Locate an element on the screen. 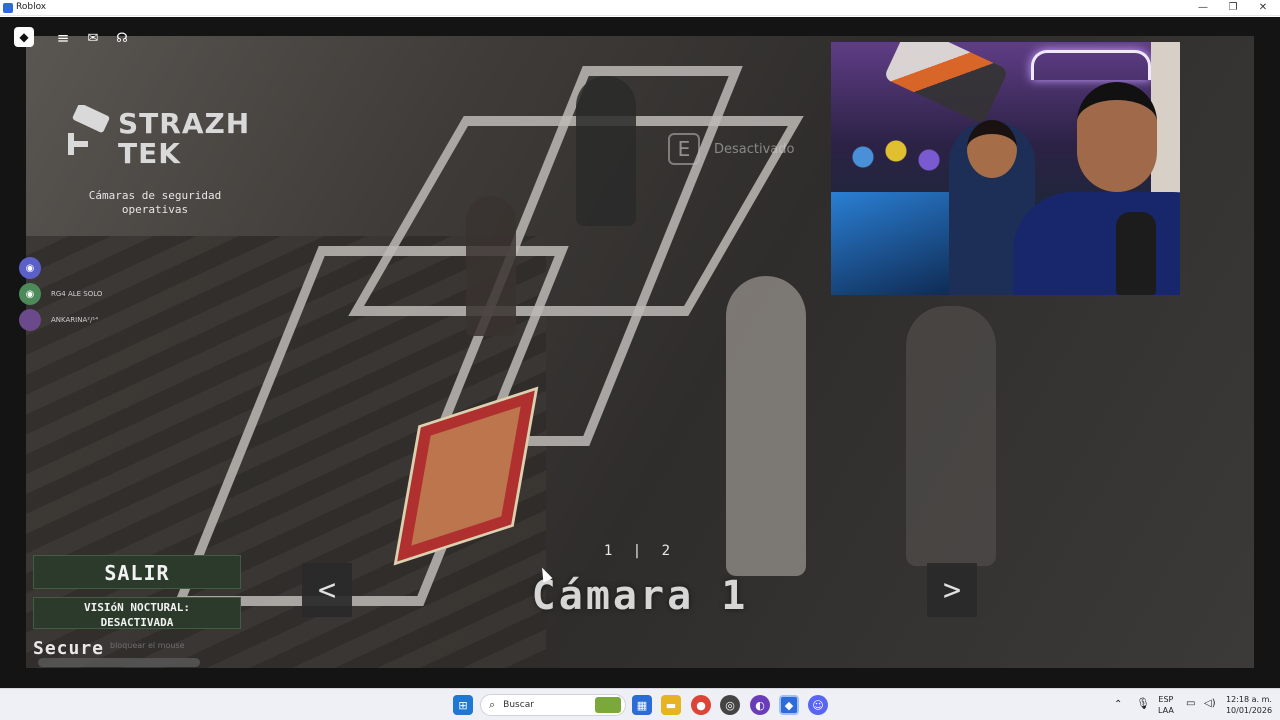  exit-button: SALIR is located at coordinates (137, 572).